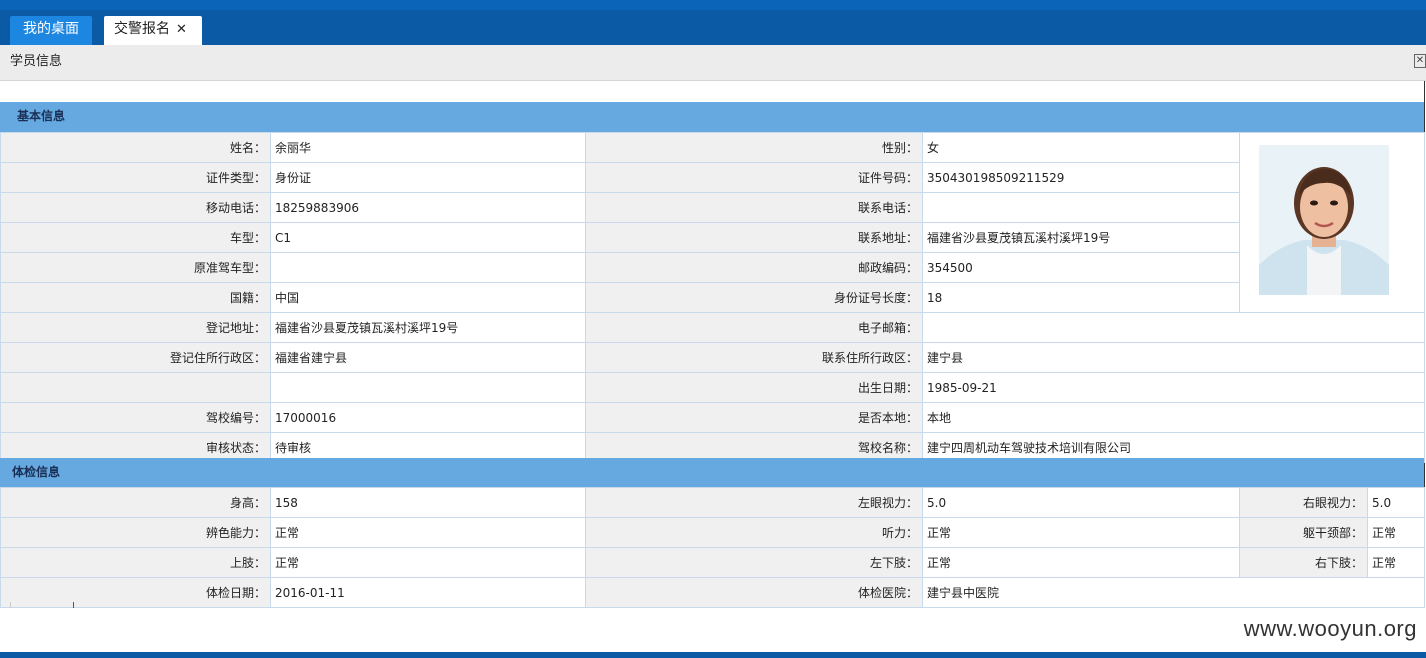  Describe the element at coordinates (754, 147) in the screenshot. I see `field-label: 性别：` at that location.